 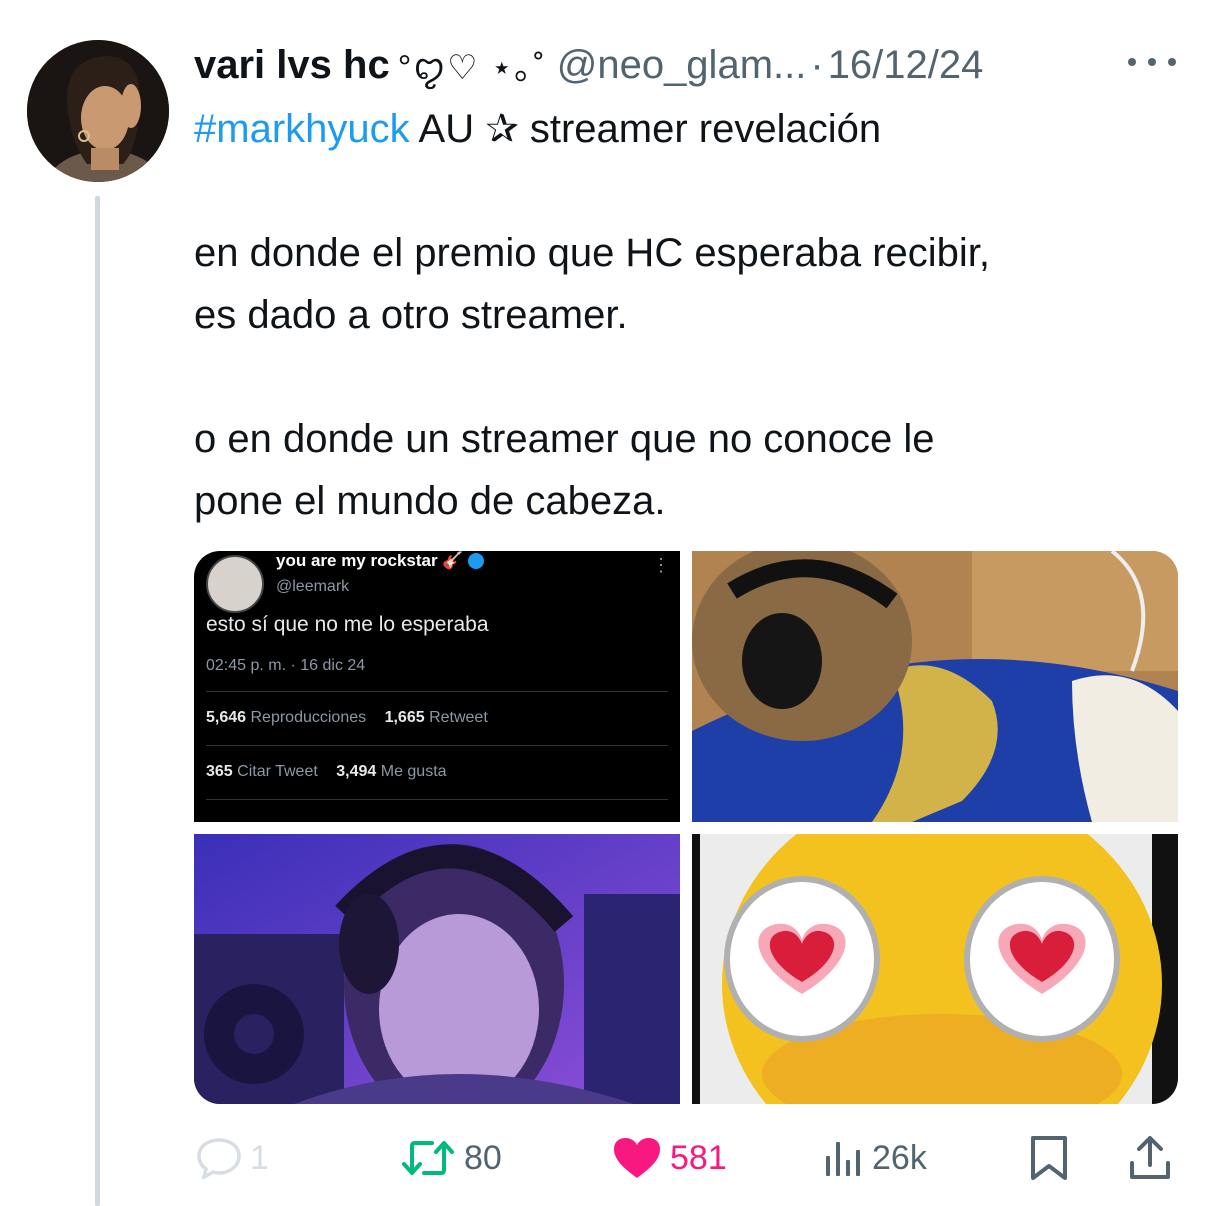 What do you see at coordinates (935, 969) in the screenshot?
I see `heart-eyes-emoji-image` at bounding box center [935, 969].